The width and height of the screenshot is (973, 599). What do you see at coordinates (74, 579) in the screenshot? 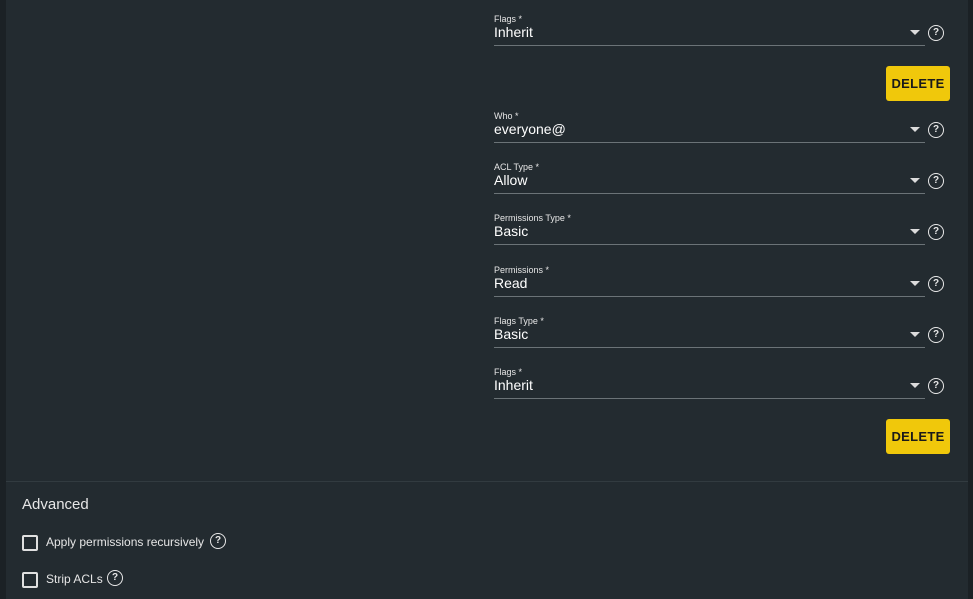
I see `checkbox-label: Strip ACLs` at bounding box center [74, 579].